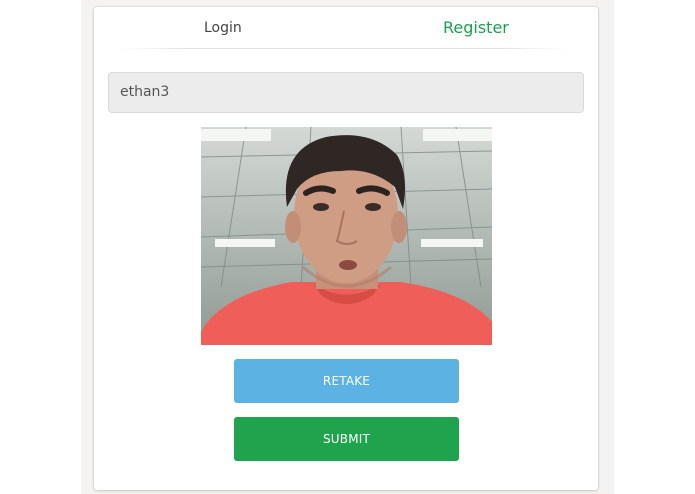 The image size is (695, 494). What do you see at coordinates (346, 439) in the screenshot?
I see `submit-button: SUBMIT` at bounding box center [346, 439].